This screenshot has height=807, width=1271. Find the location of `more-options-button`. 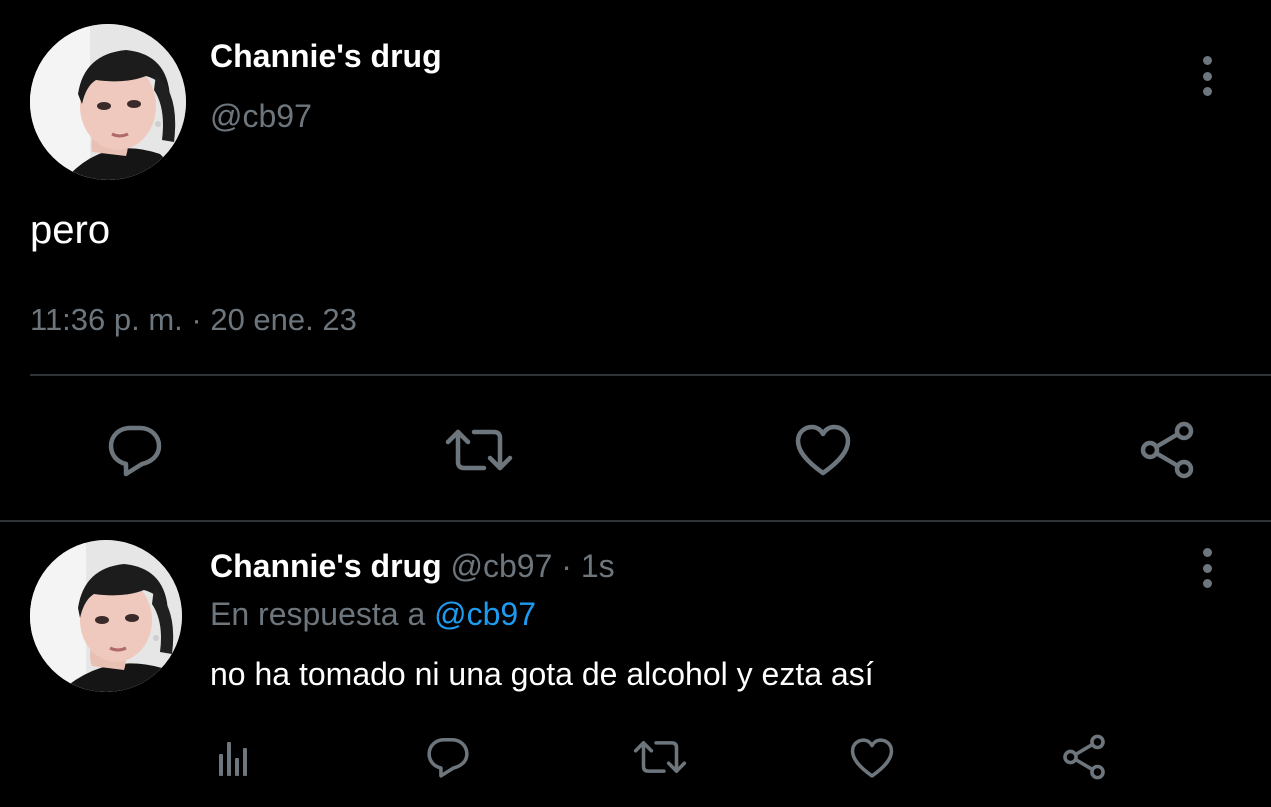

more-options-button is located at coordinates (1207, 76).